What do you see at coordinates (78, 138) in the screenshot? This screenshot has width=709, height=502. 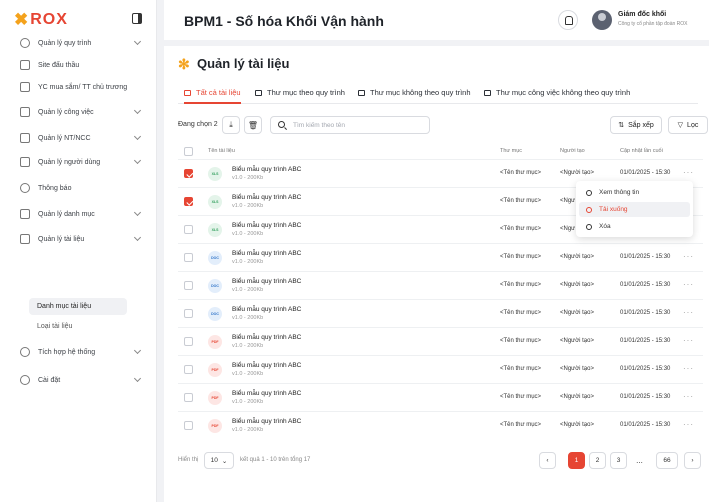 I see `sidebar-item: Quản lý NT/NCC` at bounding box center [78, 138].